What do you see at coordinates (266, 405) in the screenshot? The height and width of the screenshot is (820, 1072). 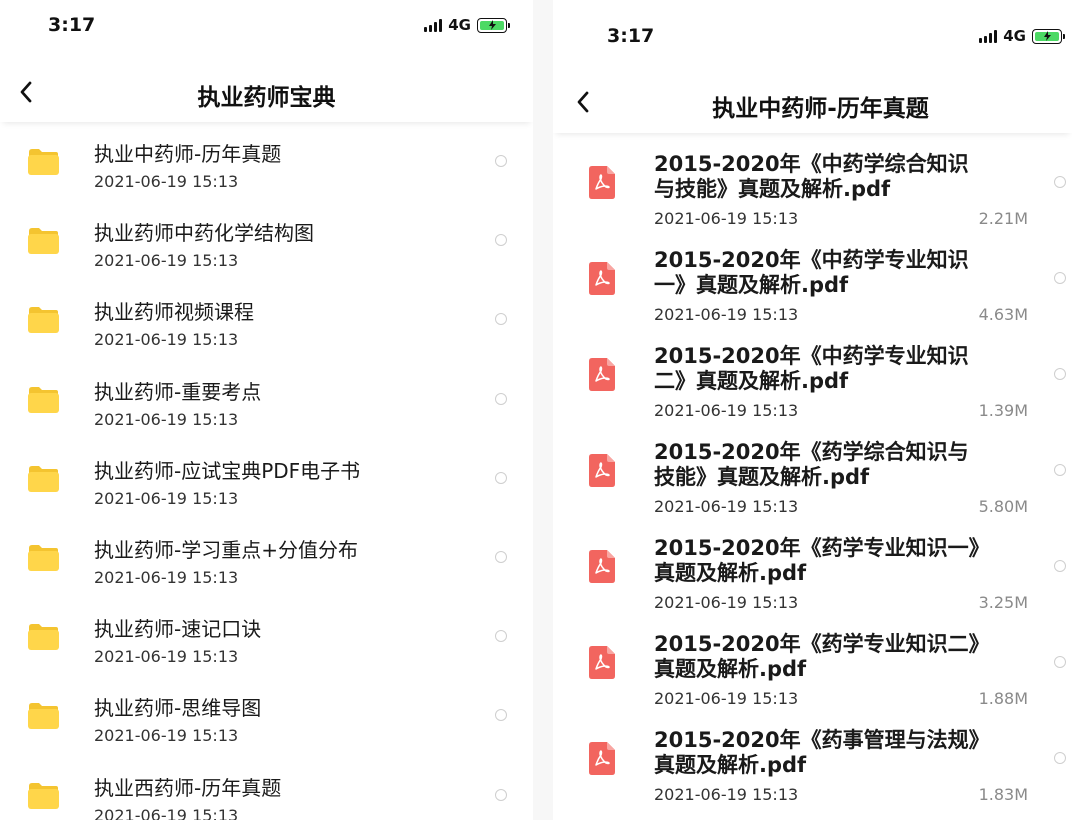 I see `list-item: 执业药师-重要考点 2021-06-19 15:13` at bounding box center [266, 405].